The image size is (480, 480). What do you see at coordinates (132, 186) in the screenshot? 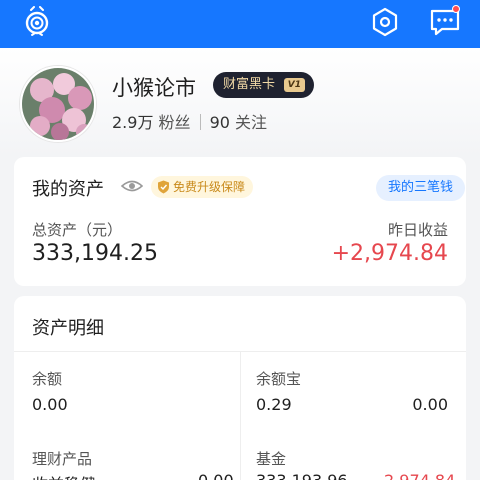
I see `eye-icon` at bounding box center [132, 186].